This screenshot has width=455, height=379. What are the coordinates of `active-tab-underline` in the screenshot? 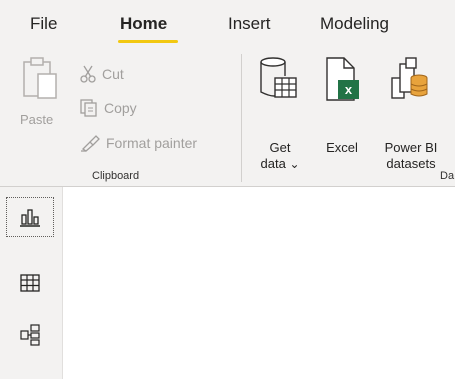 It's located at (148, 41).